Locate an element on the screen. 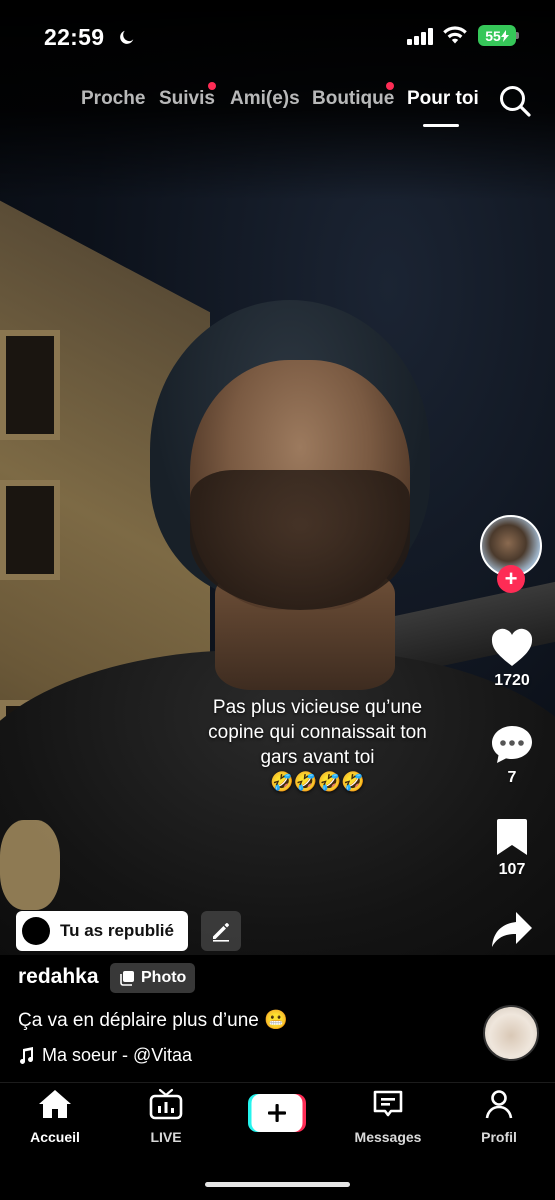 This screenshot has width=555, height=1200. nav-live-label: LIVE is located at coordinates (166, 1137).